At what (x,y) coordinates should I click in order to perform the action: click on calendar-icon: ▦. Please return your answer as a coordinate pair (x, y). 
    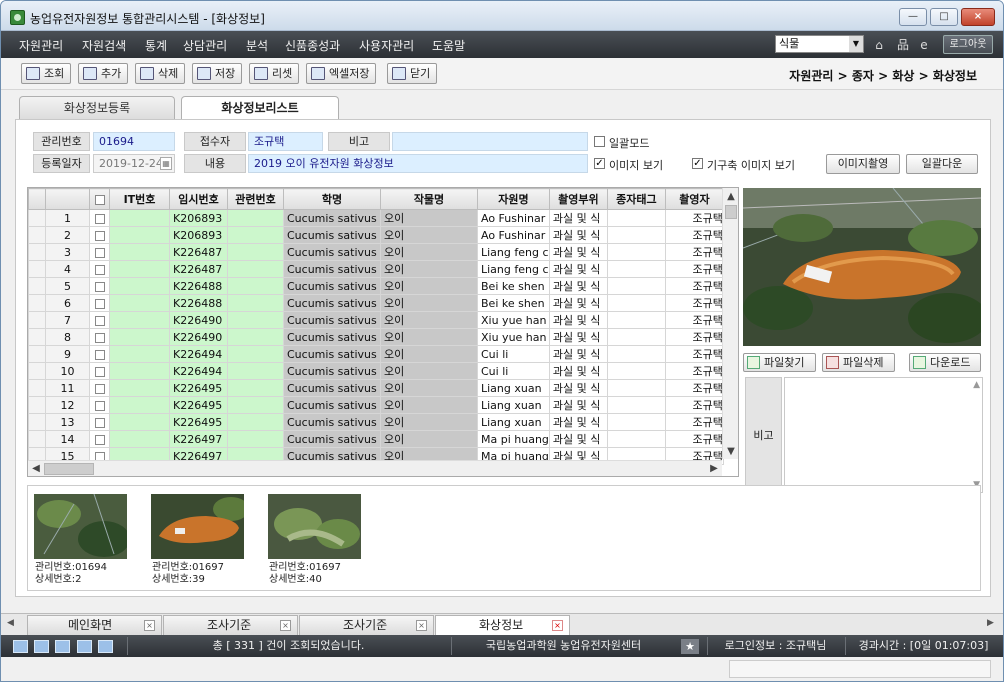
    Looking at the image, I should click on (166, 163).